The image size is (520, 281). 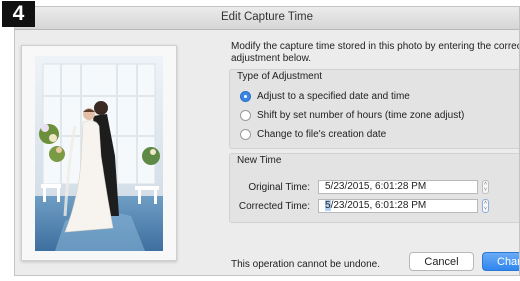 I want to click on original-time-value: 5/23/2015, 6:01:28 PM, so click(x=376, y=186).